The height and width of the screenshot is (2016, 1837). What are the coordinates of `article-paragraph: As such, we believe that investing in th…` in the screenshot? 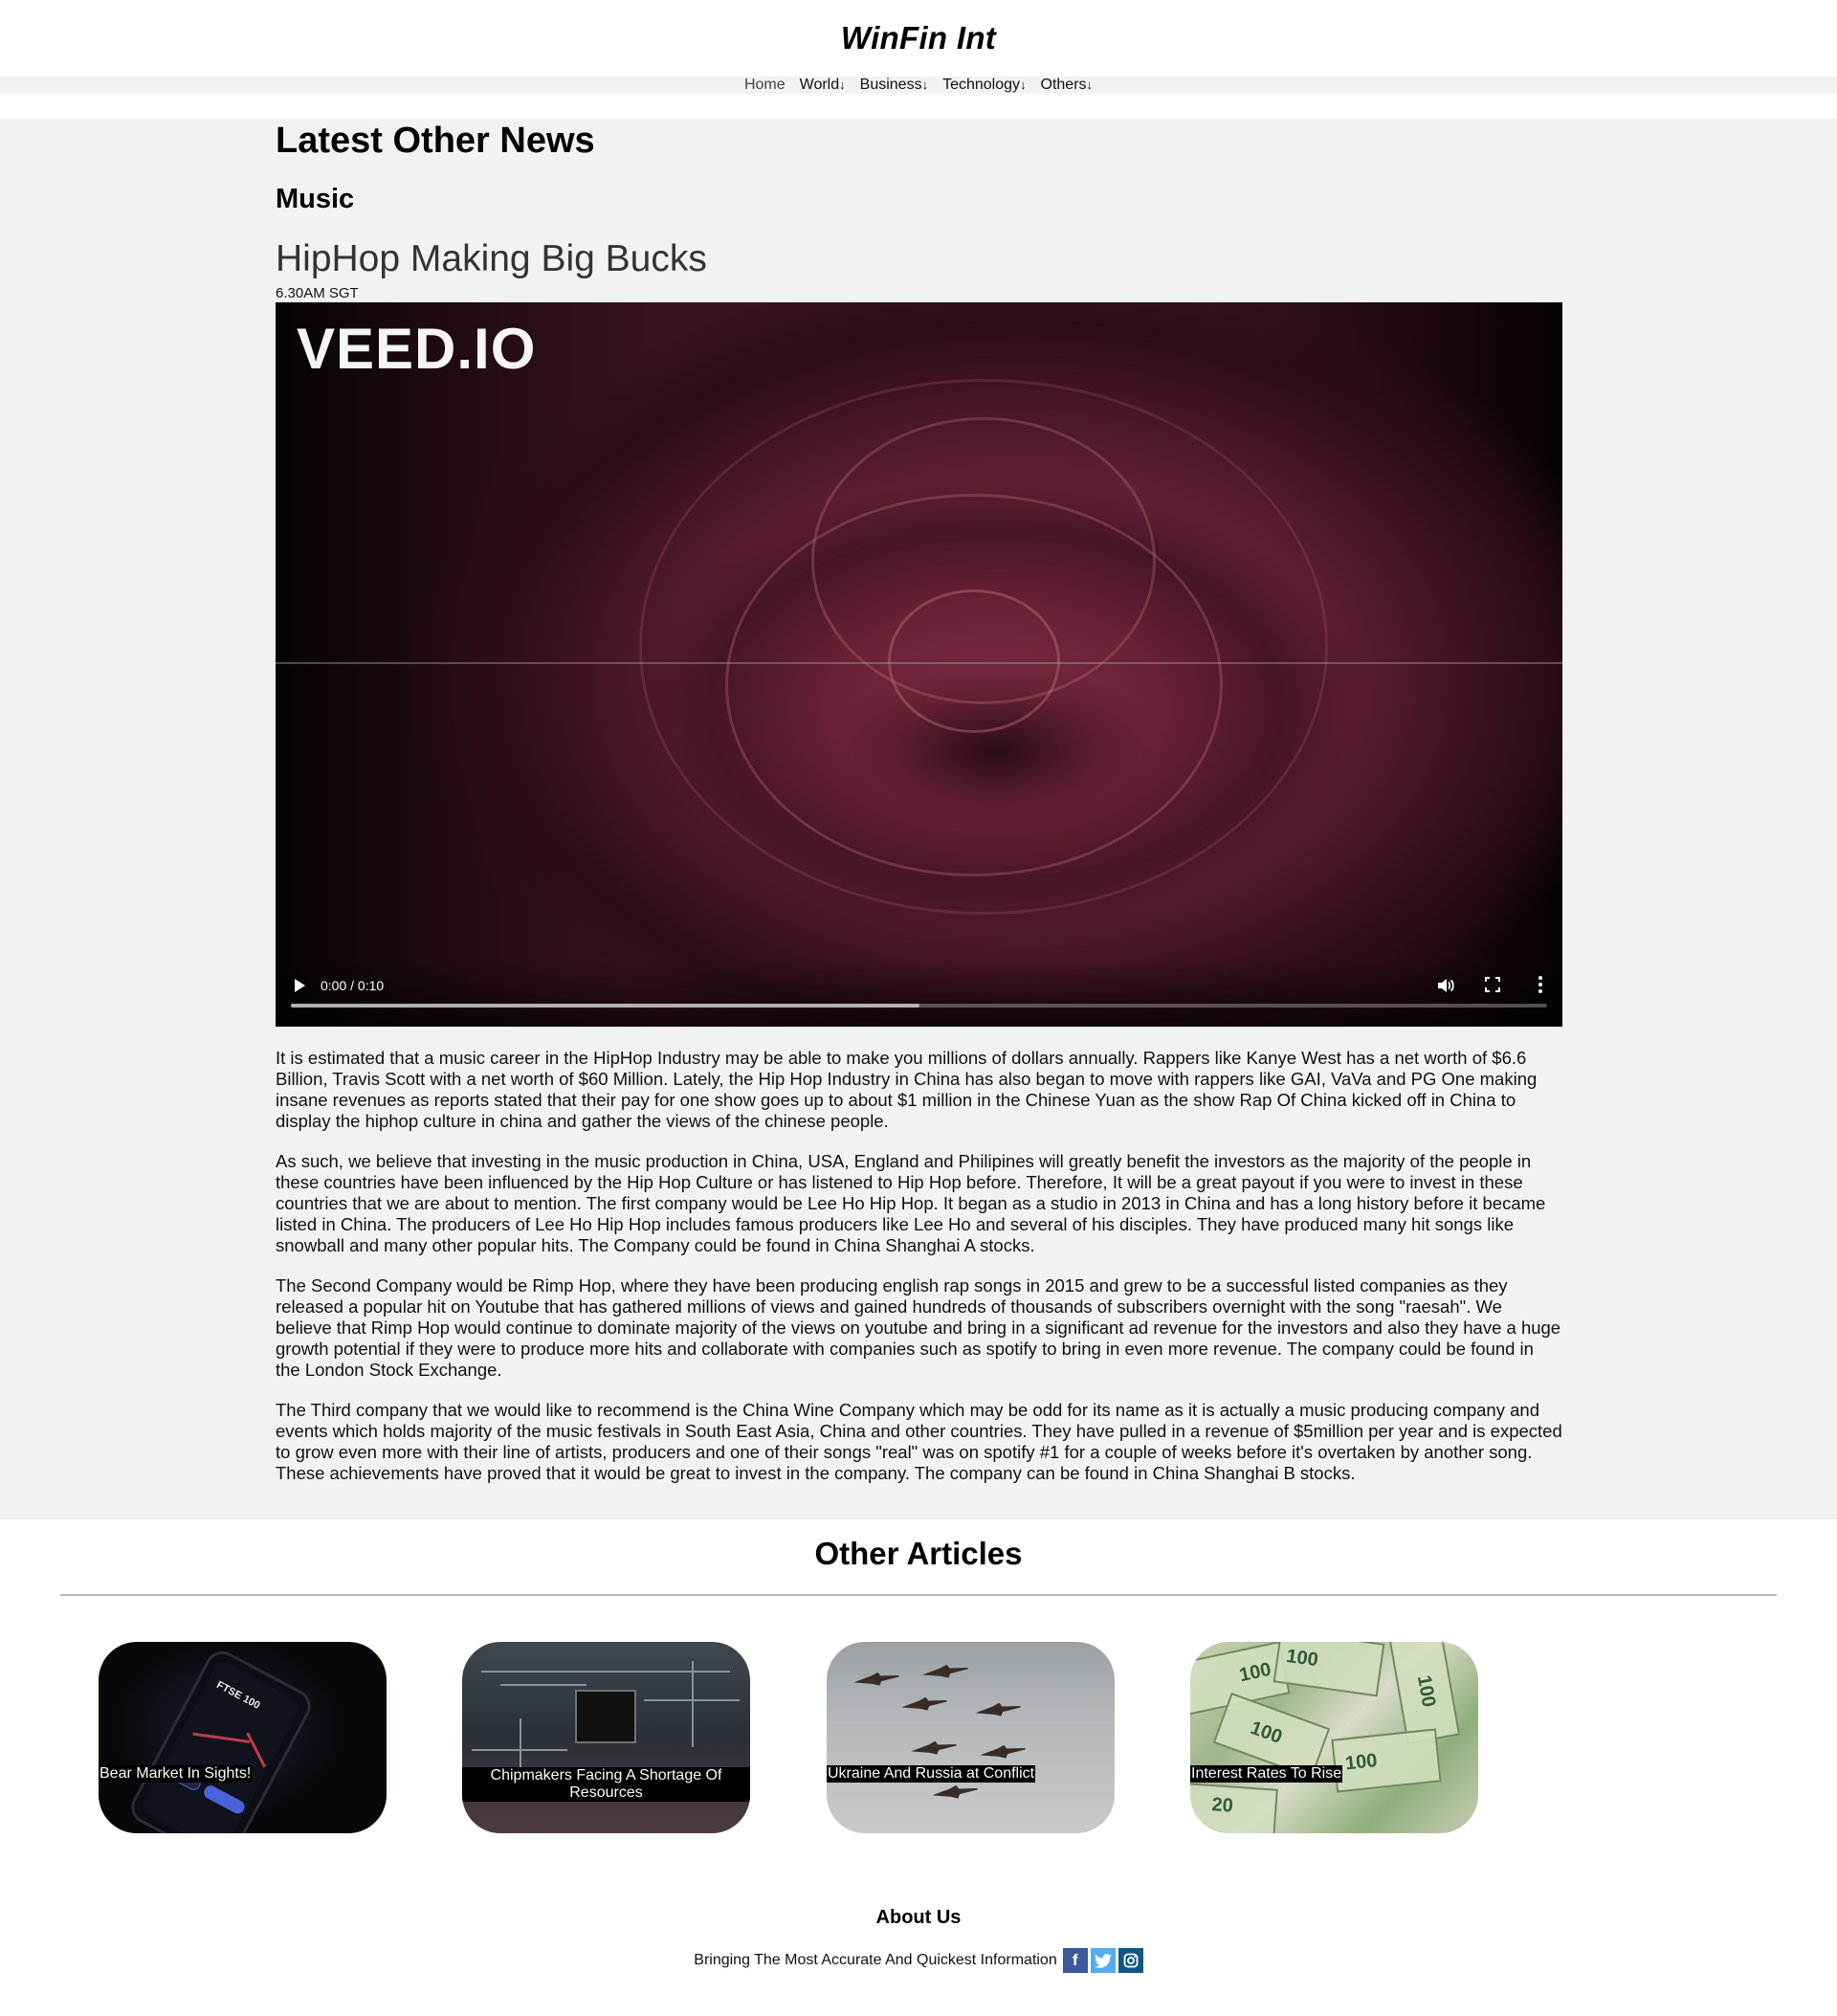 It's located at (911, 1203).